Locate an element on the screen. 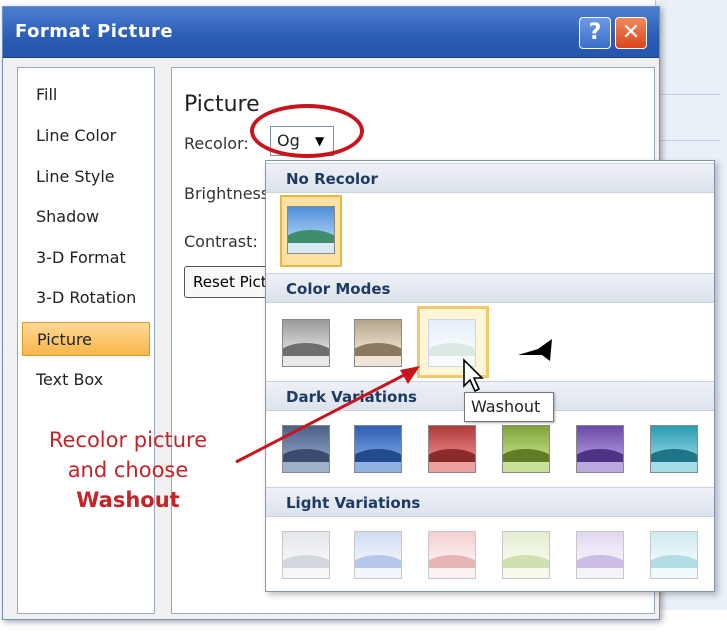  recolor-option-none is located at coordinates (311, 230).